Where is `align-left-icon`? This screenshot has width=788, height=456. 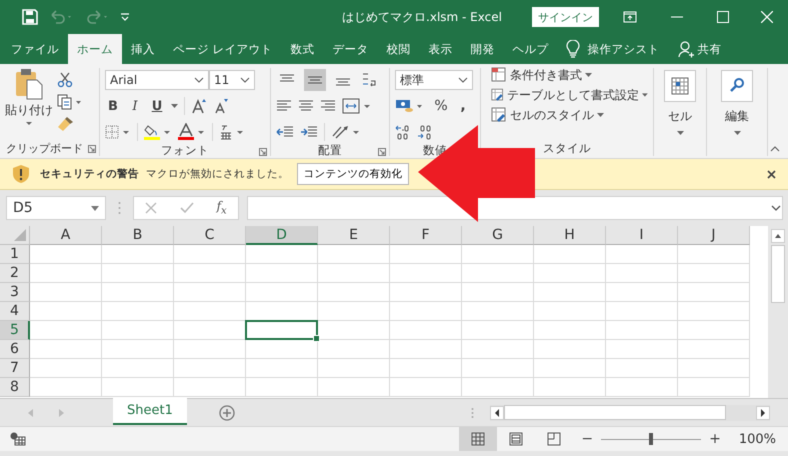
align-left-icon is located at coordinates (284, 106).